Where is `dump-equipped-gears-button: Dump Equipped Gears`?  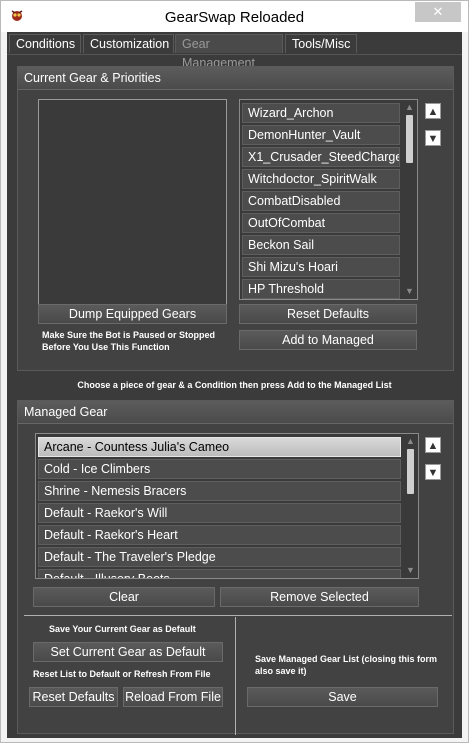
dump-equipped-gears-button: Dump Equipped Gears is located at coordinates (132, 314).